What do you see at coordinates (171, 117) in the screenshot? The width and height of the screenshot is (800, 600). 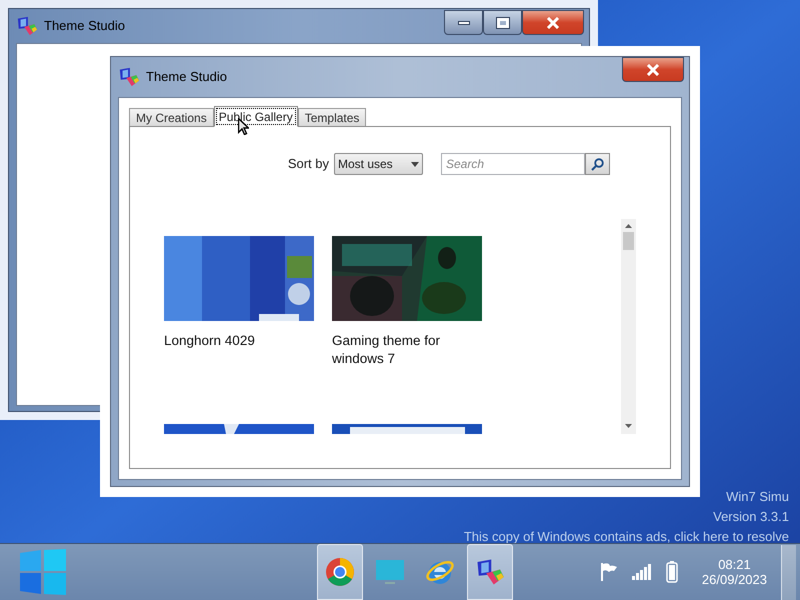 I see `tab: My Creations` at bounding box center [171, 117].